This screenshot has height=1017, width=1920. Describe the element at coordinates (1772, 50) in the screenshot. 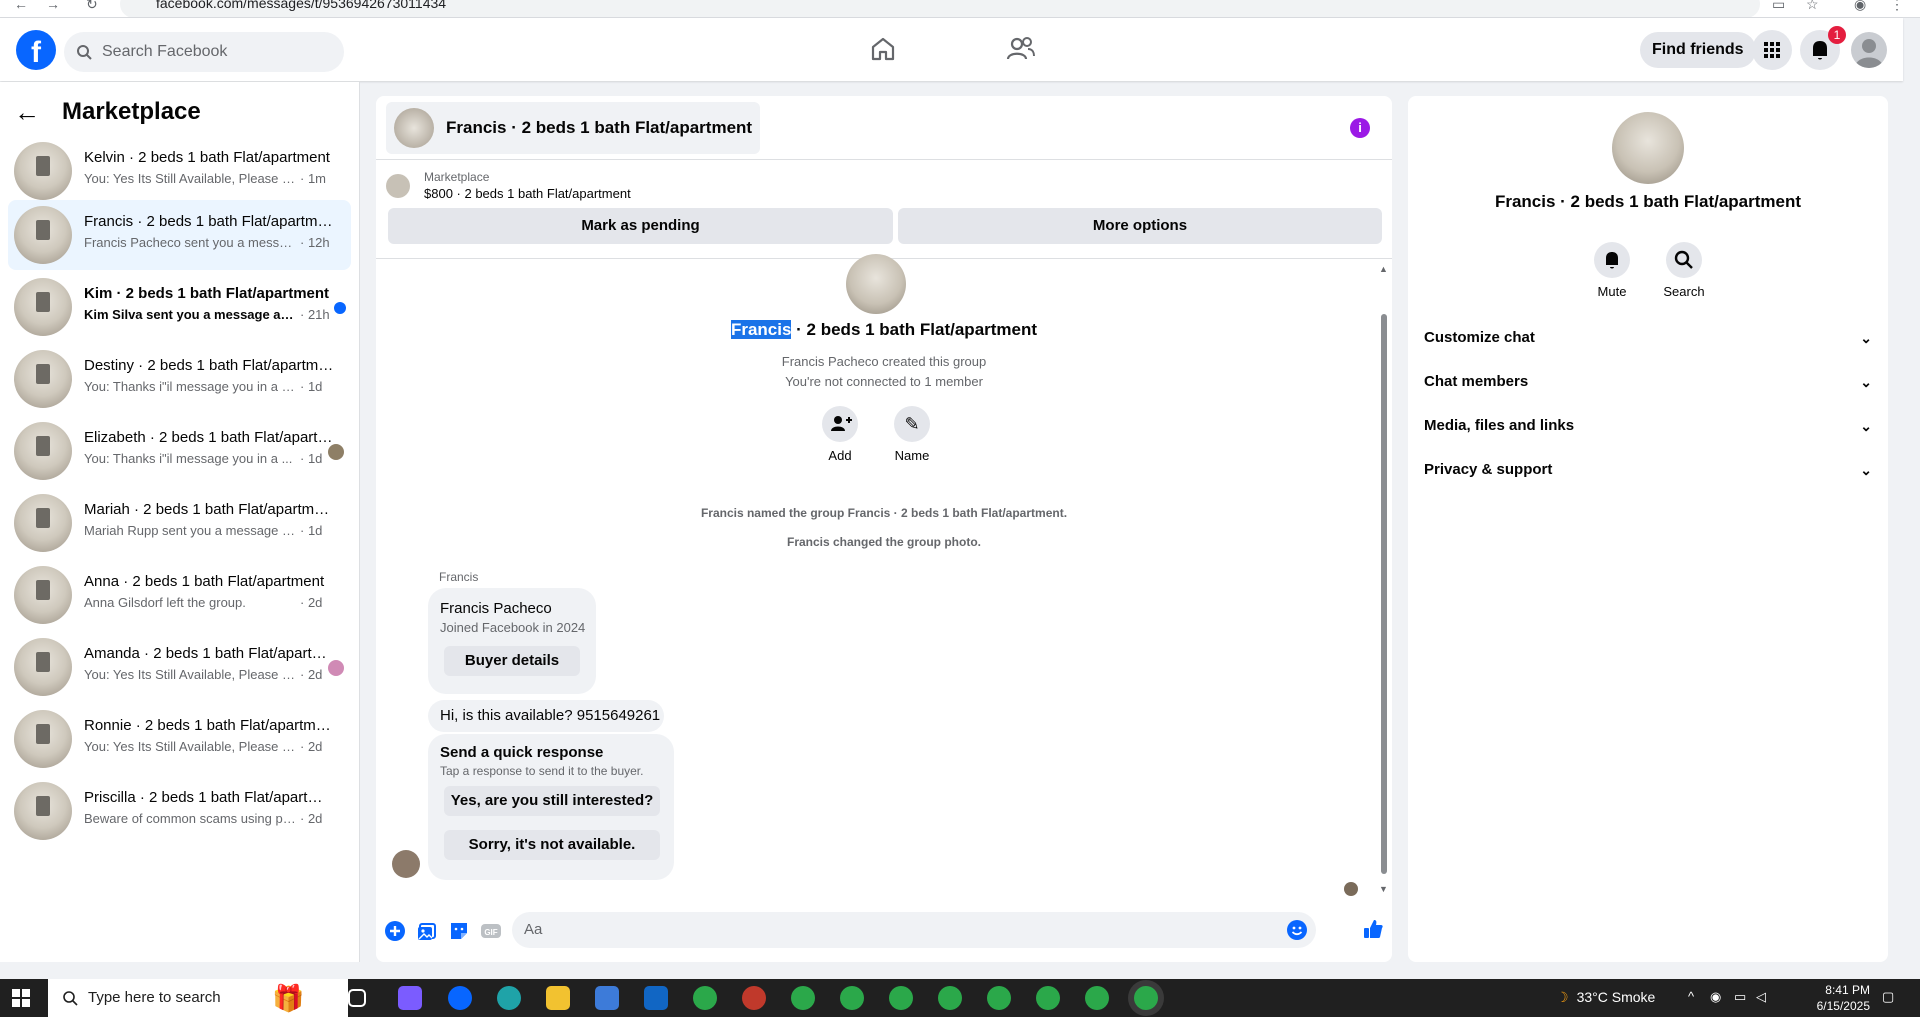

I see `menu-grid-button` at that location.